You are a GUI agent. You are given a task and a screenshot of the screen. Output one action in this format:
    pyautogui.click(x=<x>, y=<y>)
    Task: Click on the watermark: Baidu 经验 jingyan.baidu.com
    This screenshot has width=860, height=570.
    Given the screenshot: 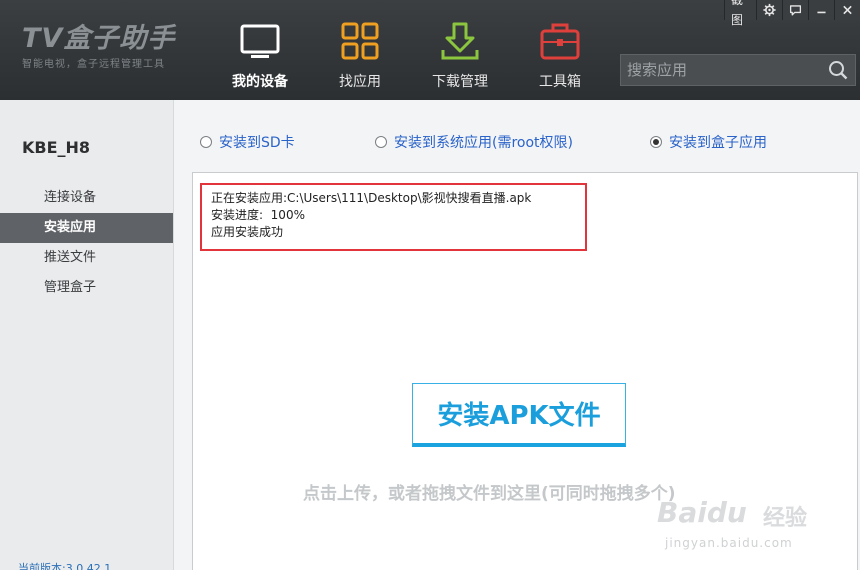 What is the action you would take?
    pyautogui.click(x=755, y=527)
    